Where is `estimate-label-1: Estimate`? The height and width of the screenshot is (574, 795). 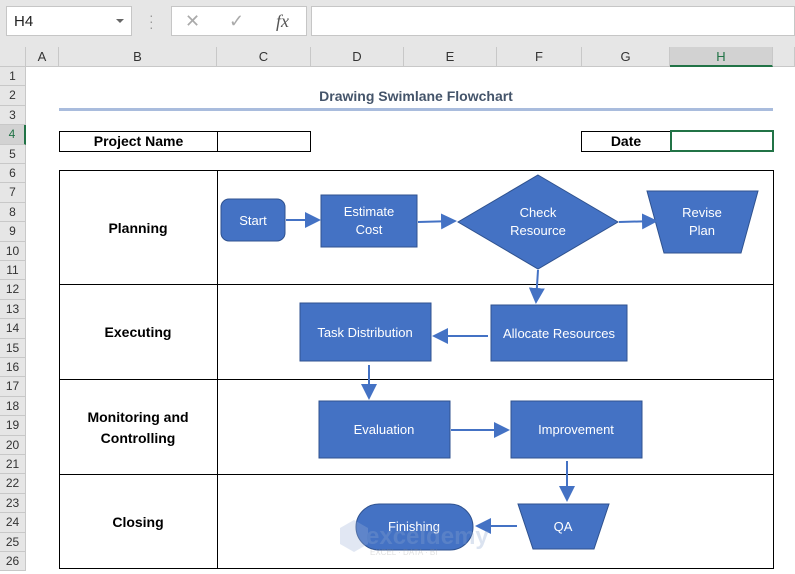 estimate-label-1: Estimate is located at coordinates (369, 211).